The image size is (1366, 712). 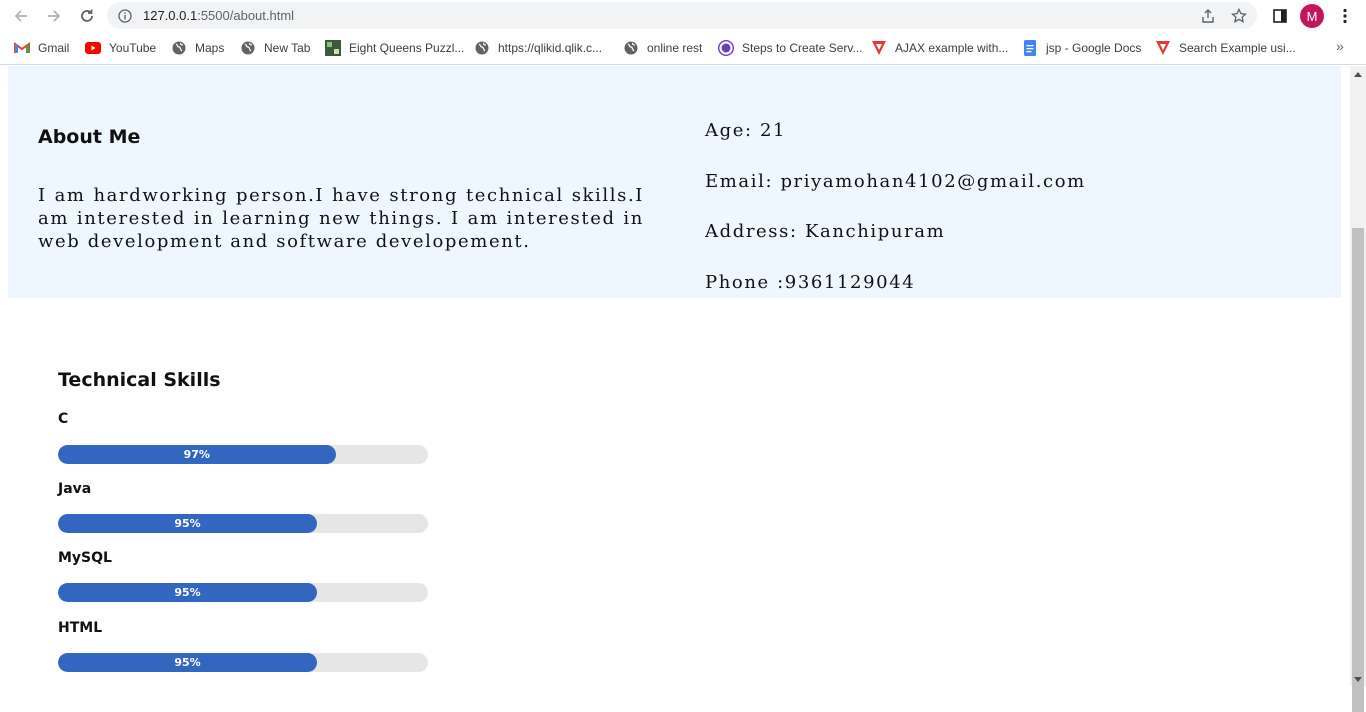 I want to click on info-address: Address: Kanchipuram, so click(x=825, y=231).